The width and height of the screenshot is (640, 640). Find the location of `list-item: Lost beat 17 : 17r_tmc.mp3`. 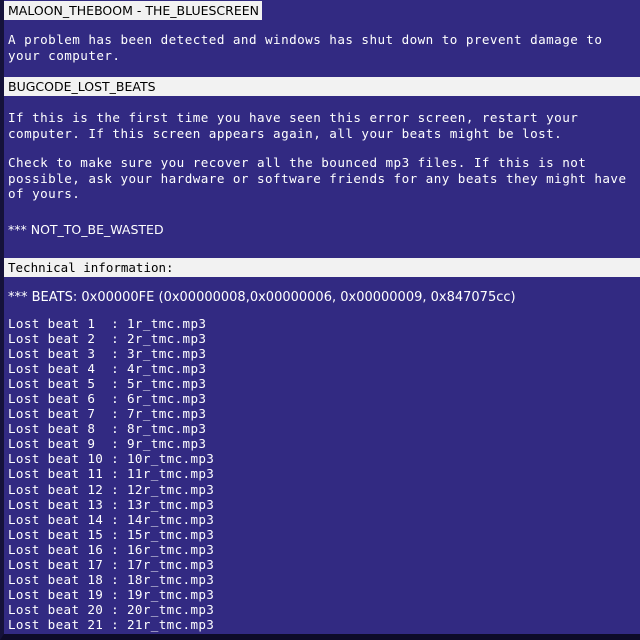

list-item: Lost beat 17 : 17r_tmc.mp3 is located at coordinates (111, 564).